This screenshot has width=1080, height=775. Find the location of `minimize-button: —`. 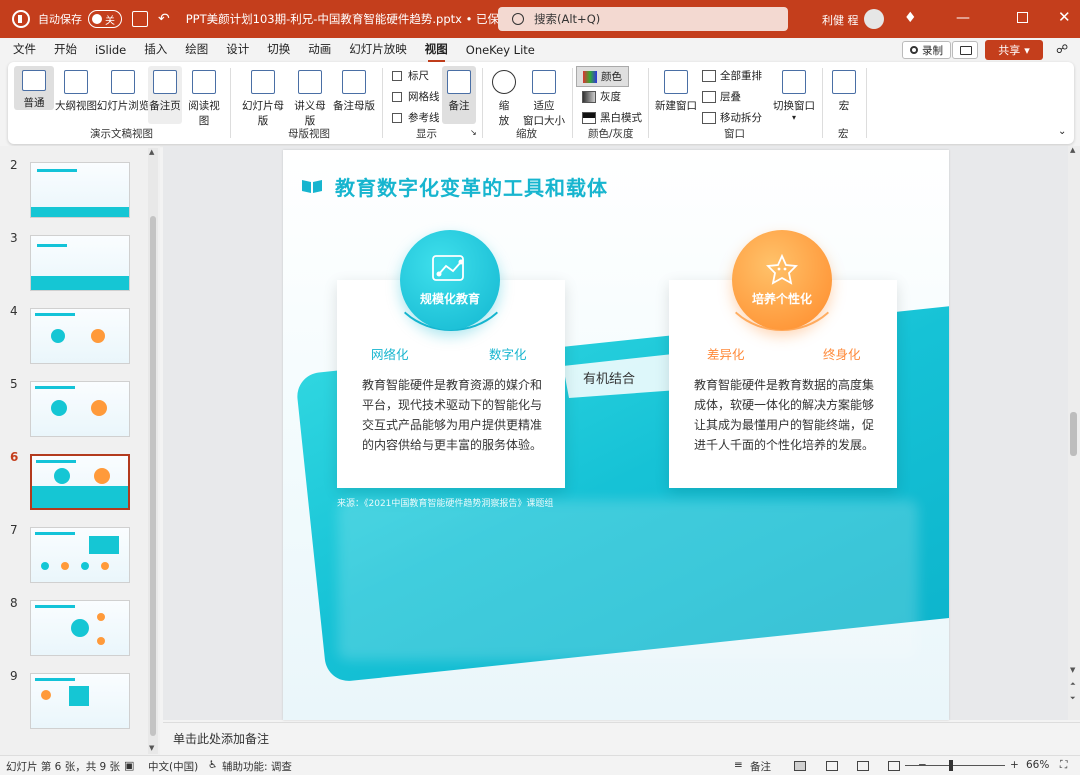

minimize-button: — is located at coordinates (963, 18).